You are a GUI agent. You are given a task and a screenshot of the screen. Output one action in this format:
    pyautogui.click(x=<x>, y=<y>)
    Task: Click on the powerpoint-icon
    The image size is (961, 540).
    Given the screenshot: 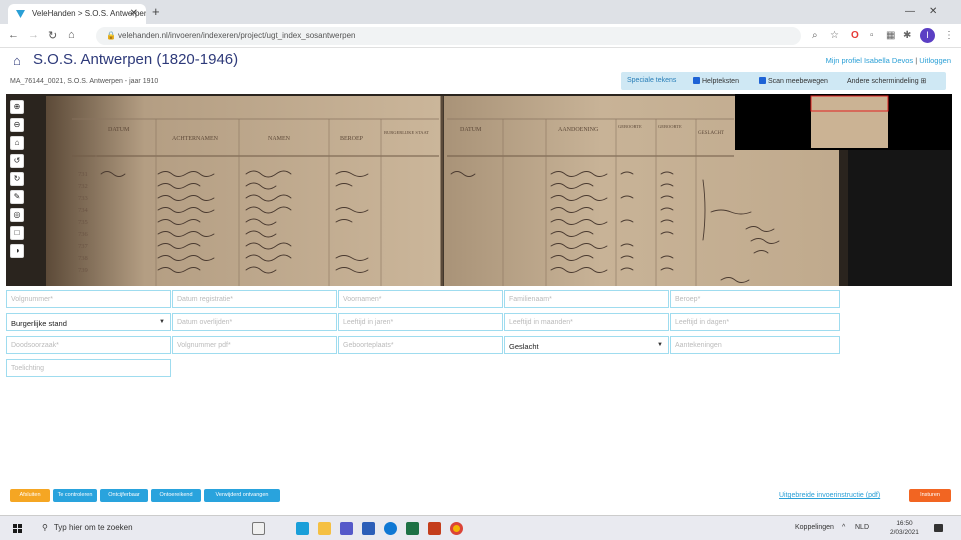 What is the action you would take?
    pyautogui.click(x=434, y=528)
    